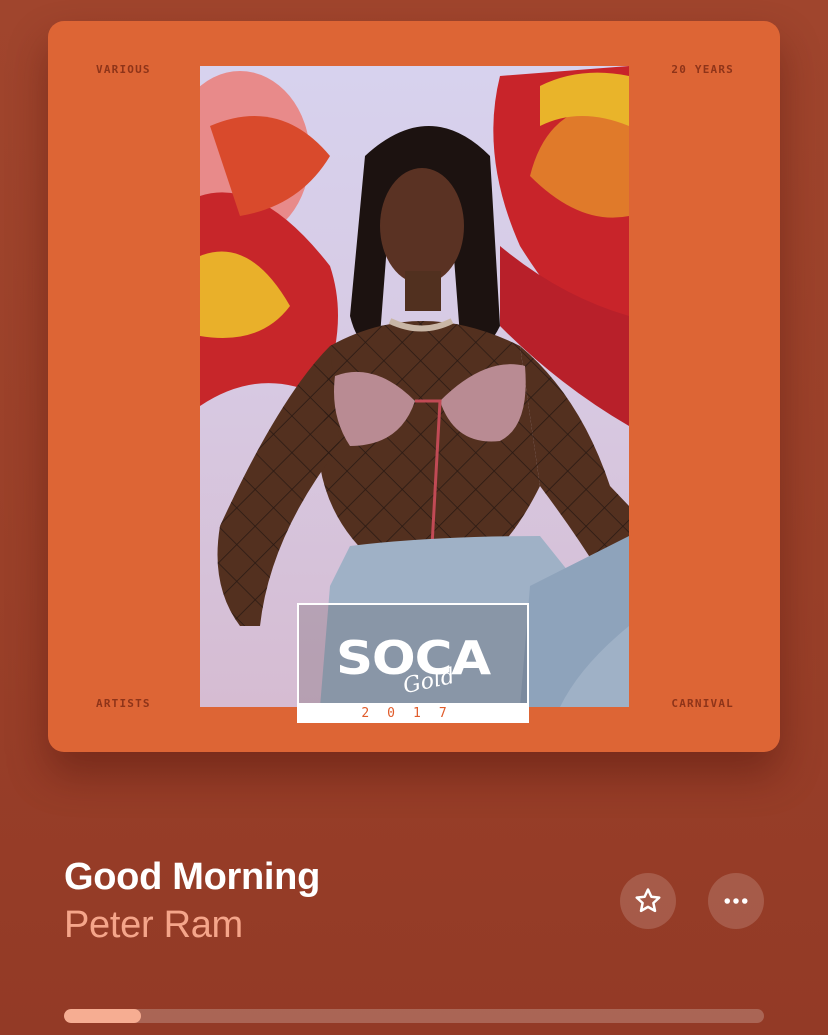  What do you see at coordinates (702, 69) in the screenshot?
I see `artwork-text-20-years: 20 YEARS` at bounding box center [702, 69].